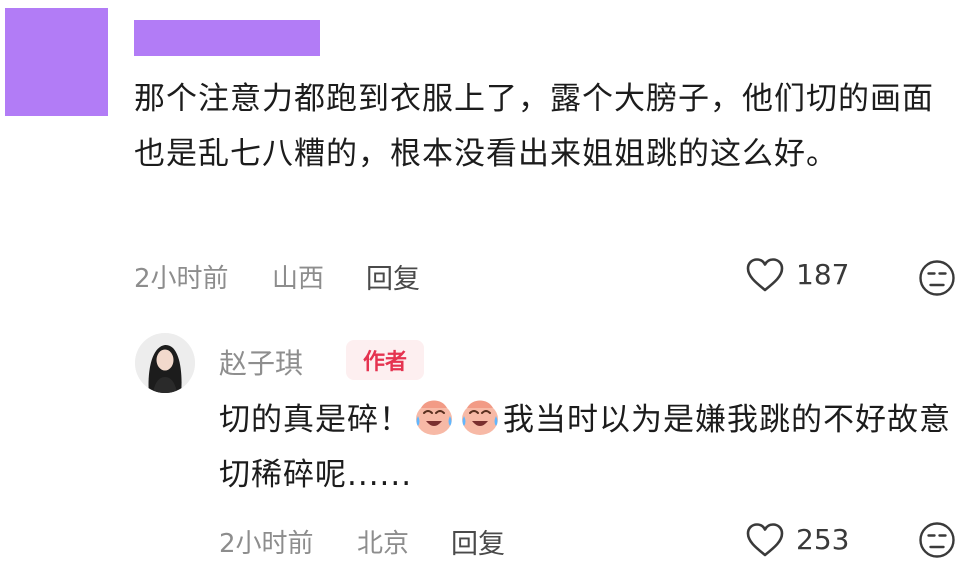 This screenshot has width=960, height=588. What do you see at coordinates (56, 62) in the screenshot?
I see `redacted-avatar` at bounding box center [56, 62].